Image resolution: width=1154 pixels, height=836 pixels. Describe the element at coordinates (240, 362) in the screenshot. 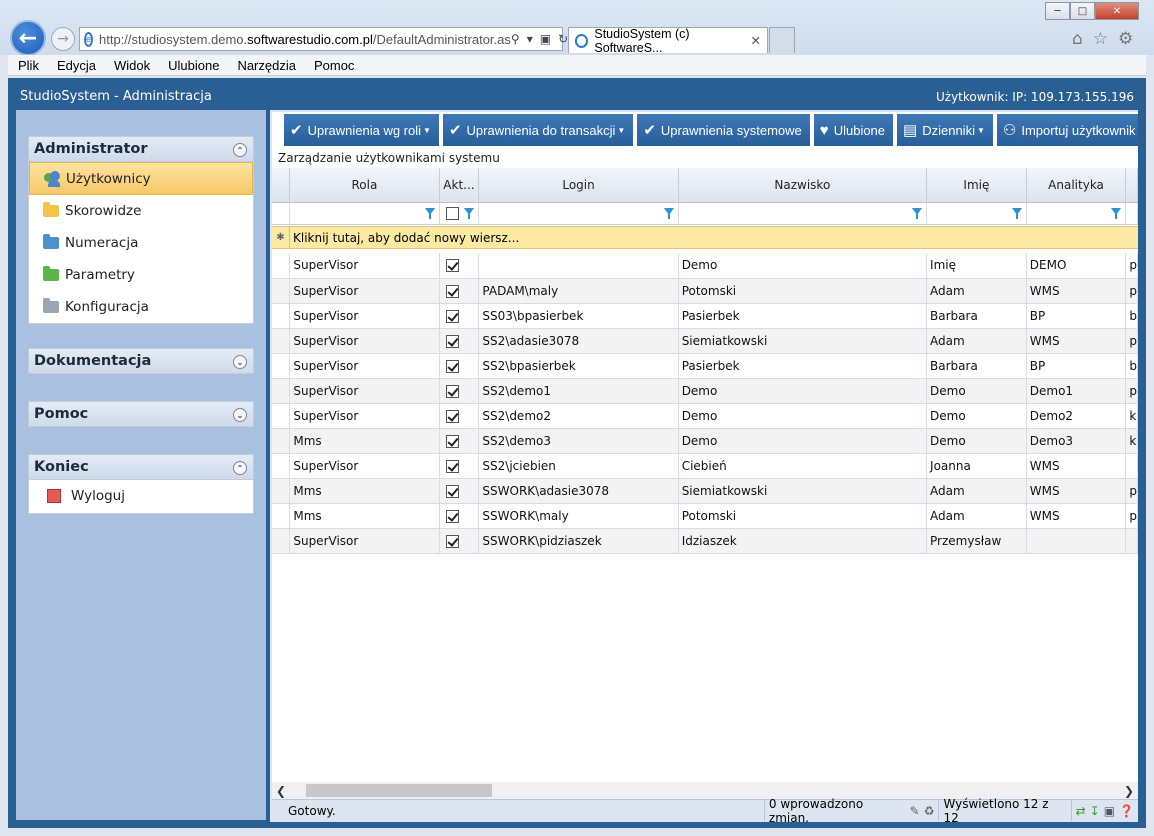

I see `expand-icon: ⌄` at that location.